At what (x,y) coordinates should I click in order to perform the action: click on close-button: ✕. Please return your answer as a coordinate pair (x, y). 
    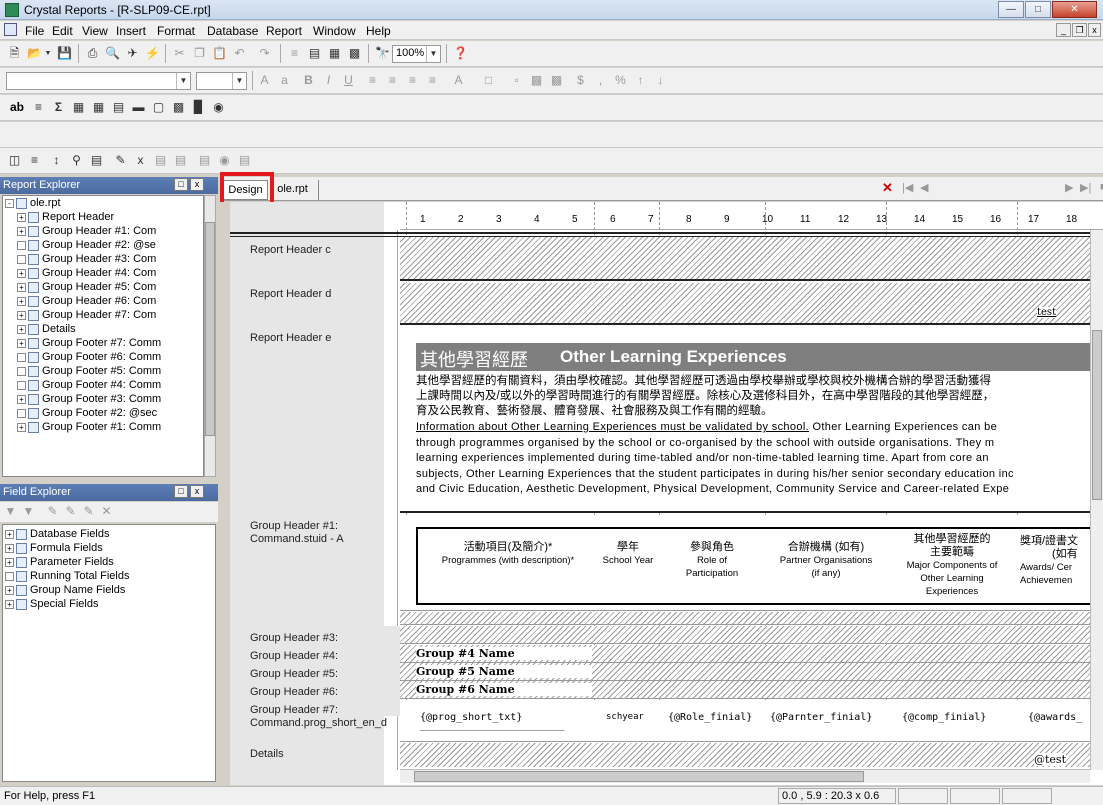
    Looking at the image, I should click on (1074, 9).